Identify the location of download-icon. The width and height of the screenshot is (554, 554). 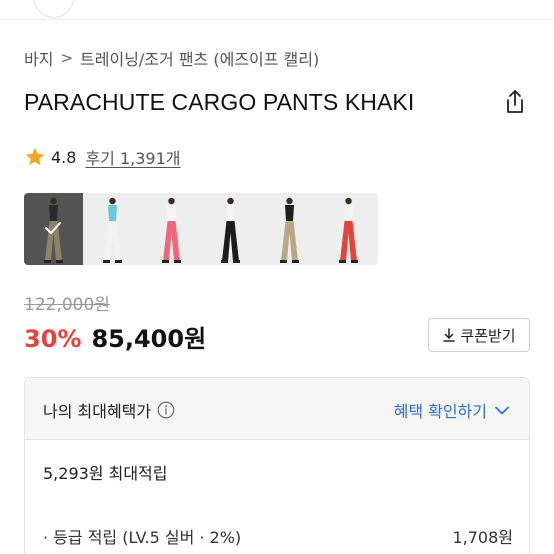
(449, 335).